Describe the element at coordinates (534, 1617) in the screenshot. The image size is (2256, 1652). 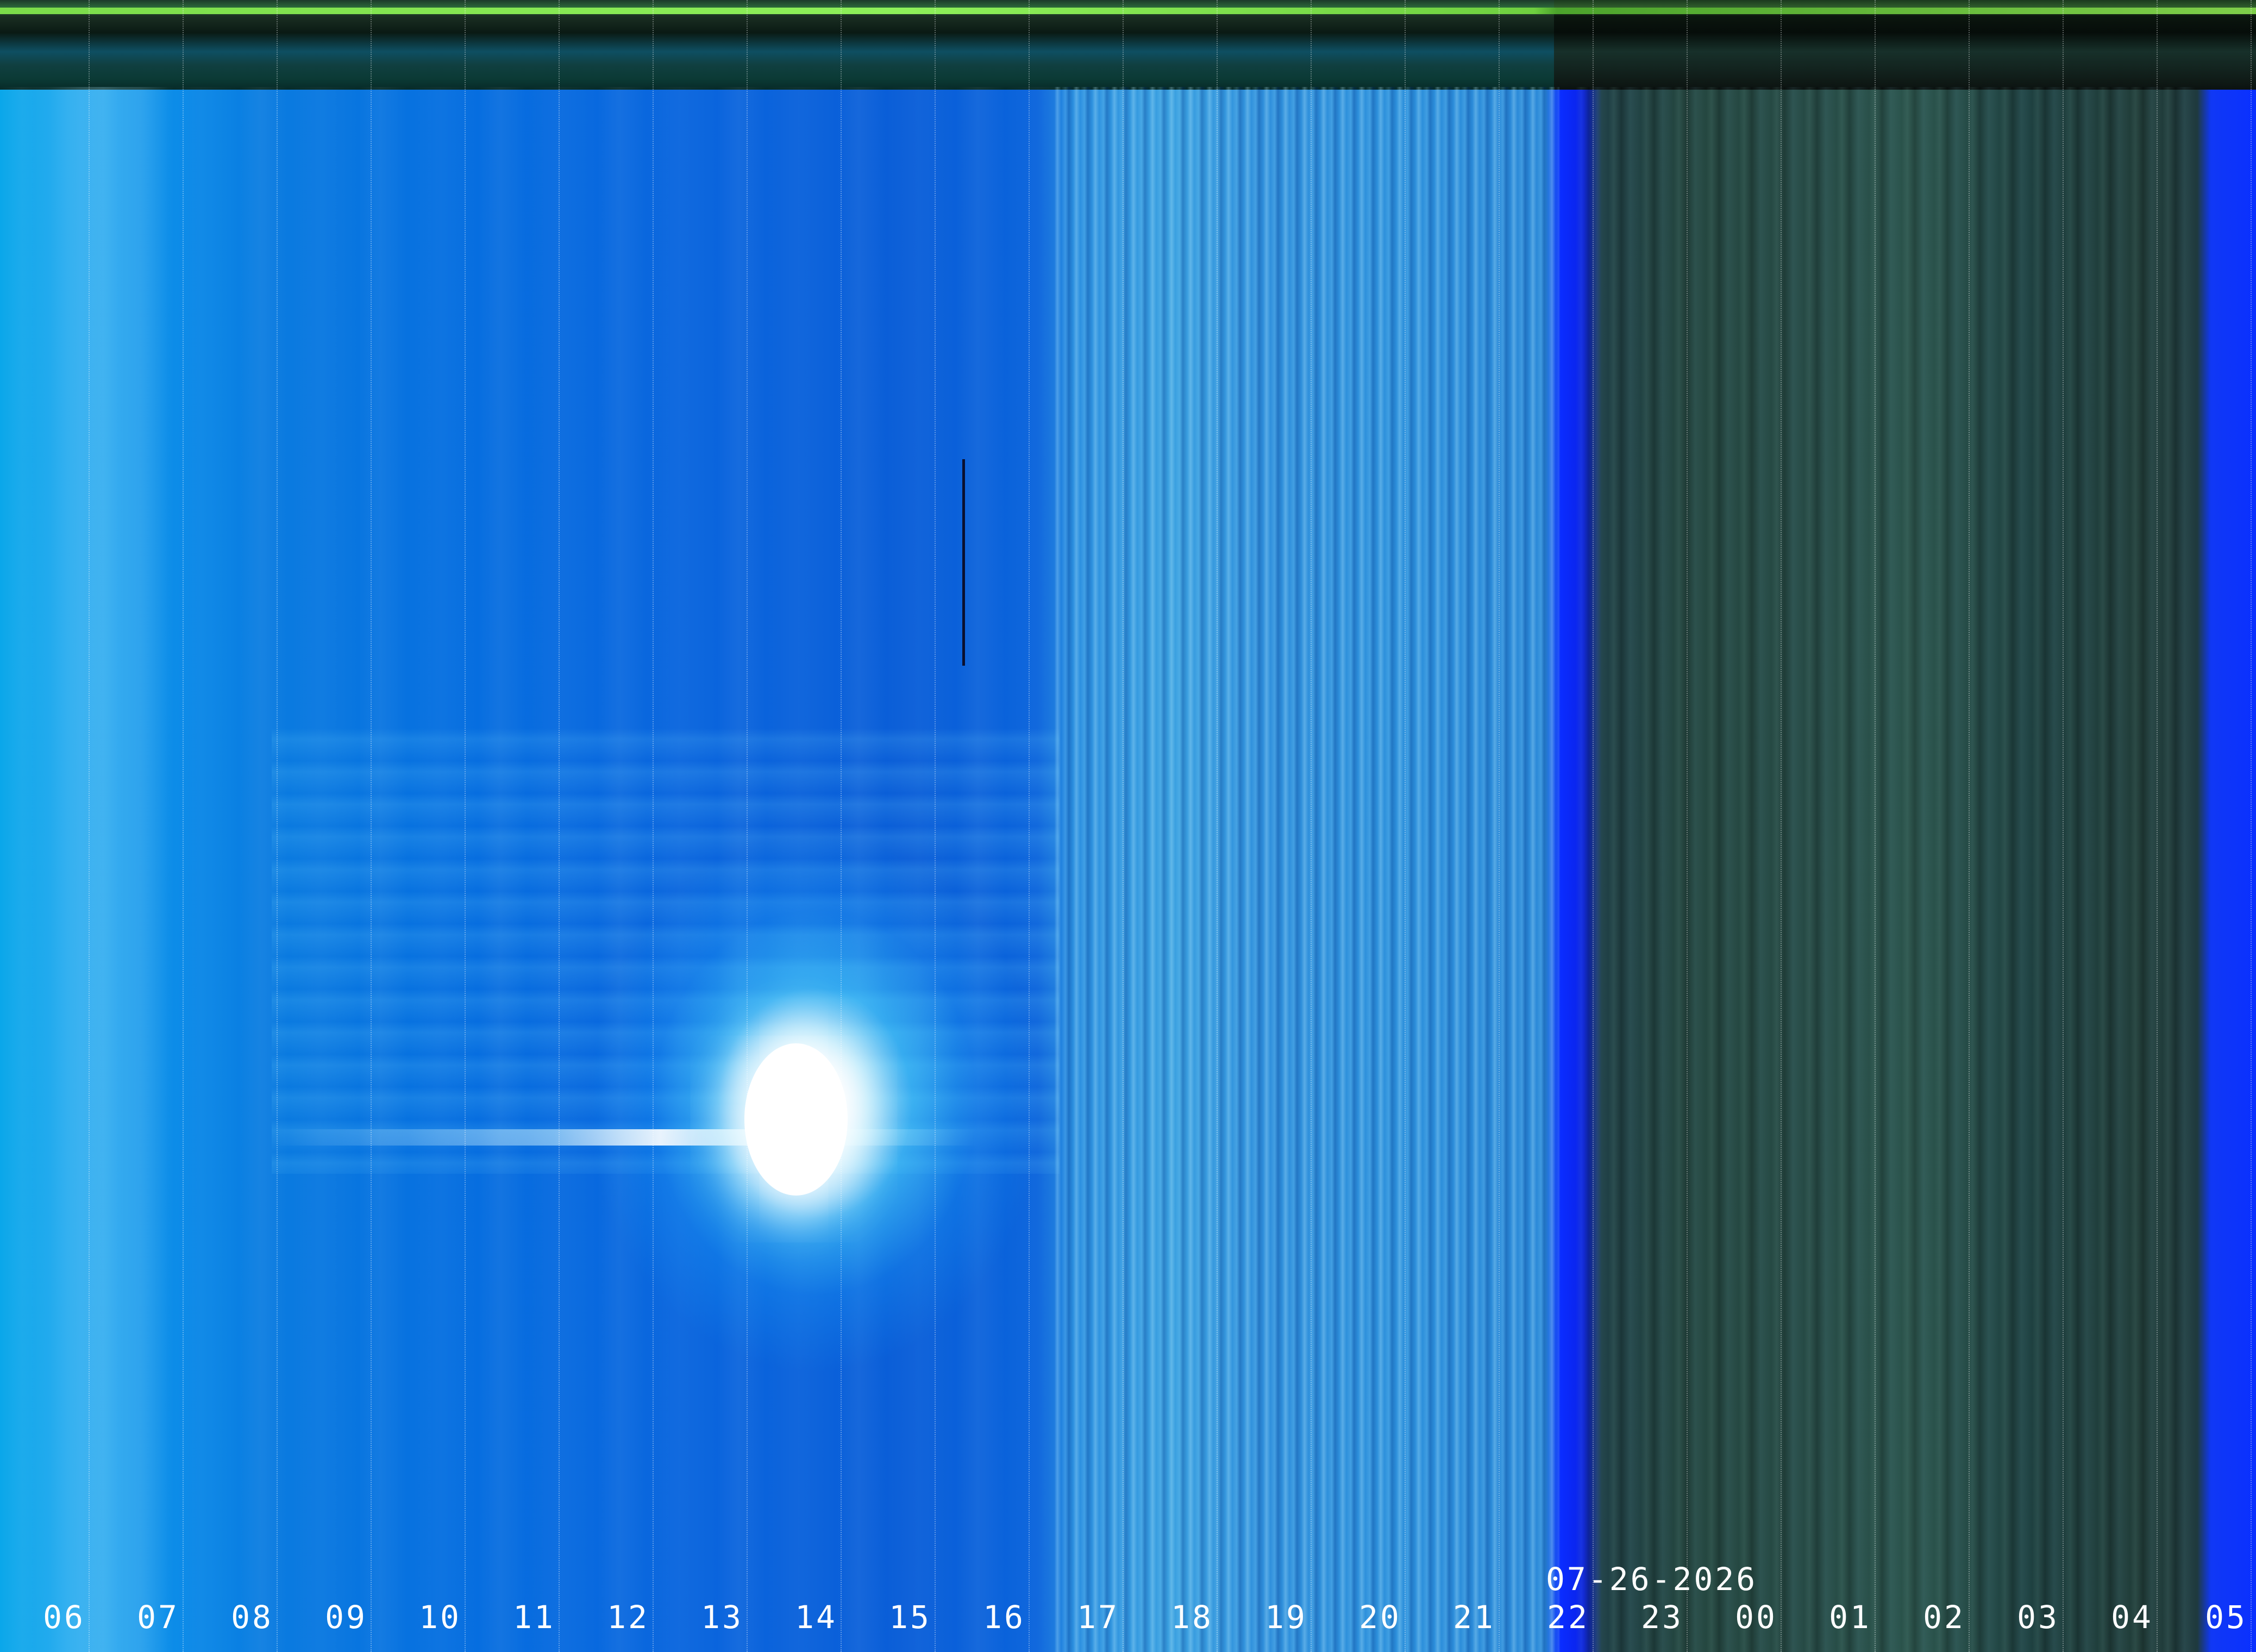
I see `hour-label: 11` at that location.